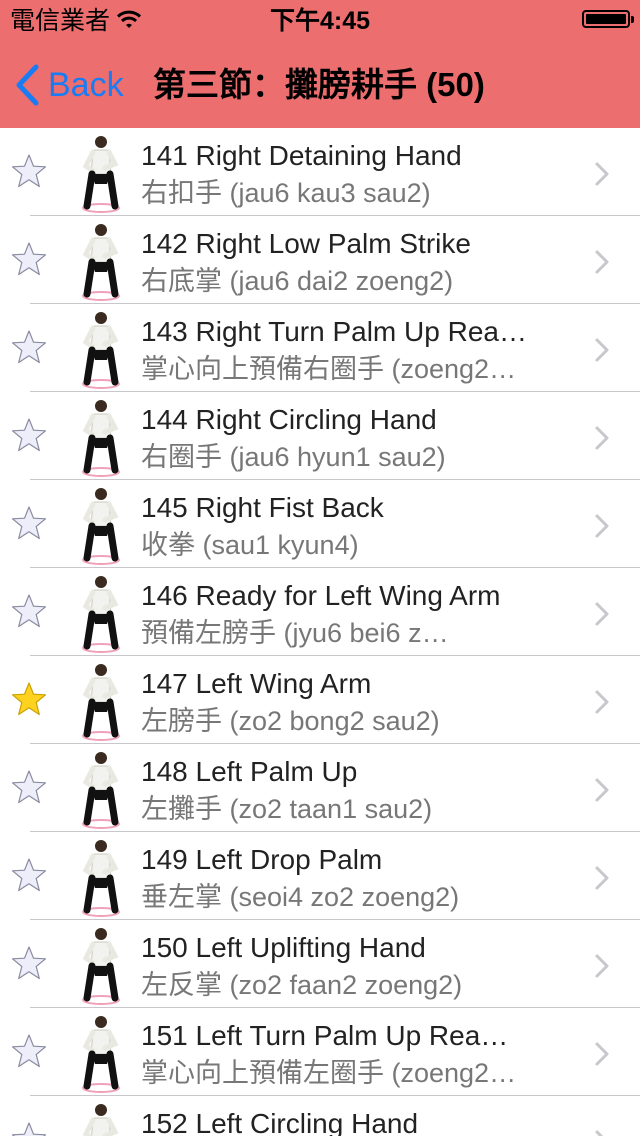  I want to click on nav-header: 電信業者 下午4:45 Back 第三節：攤膀耕手 (50), so click(320, 64).